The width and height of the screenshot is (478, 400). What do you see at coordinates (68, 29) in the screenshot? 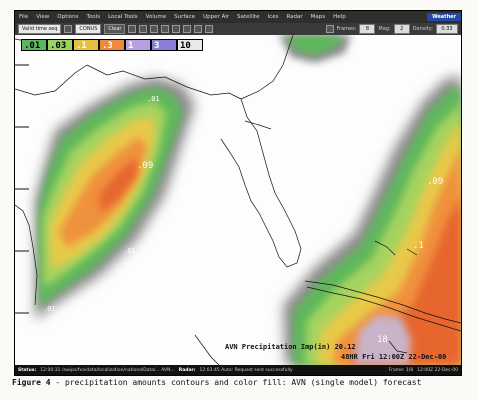
I see `loop-icon` at bounding box center [68, 29].